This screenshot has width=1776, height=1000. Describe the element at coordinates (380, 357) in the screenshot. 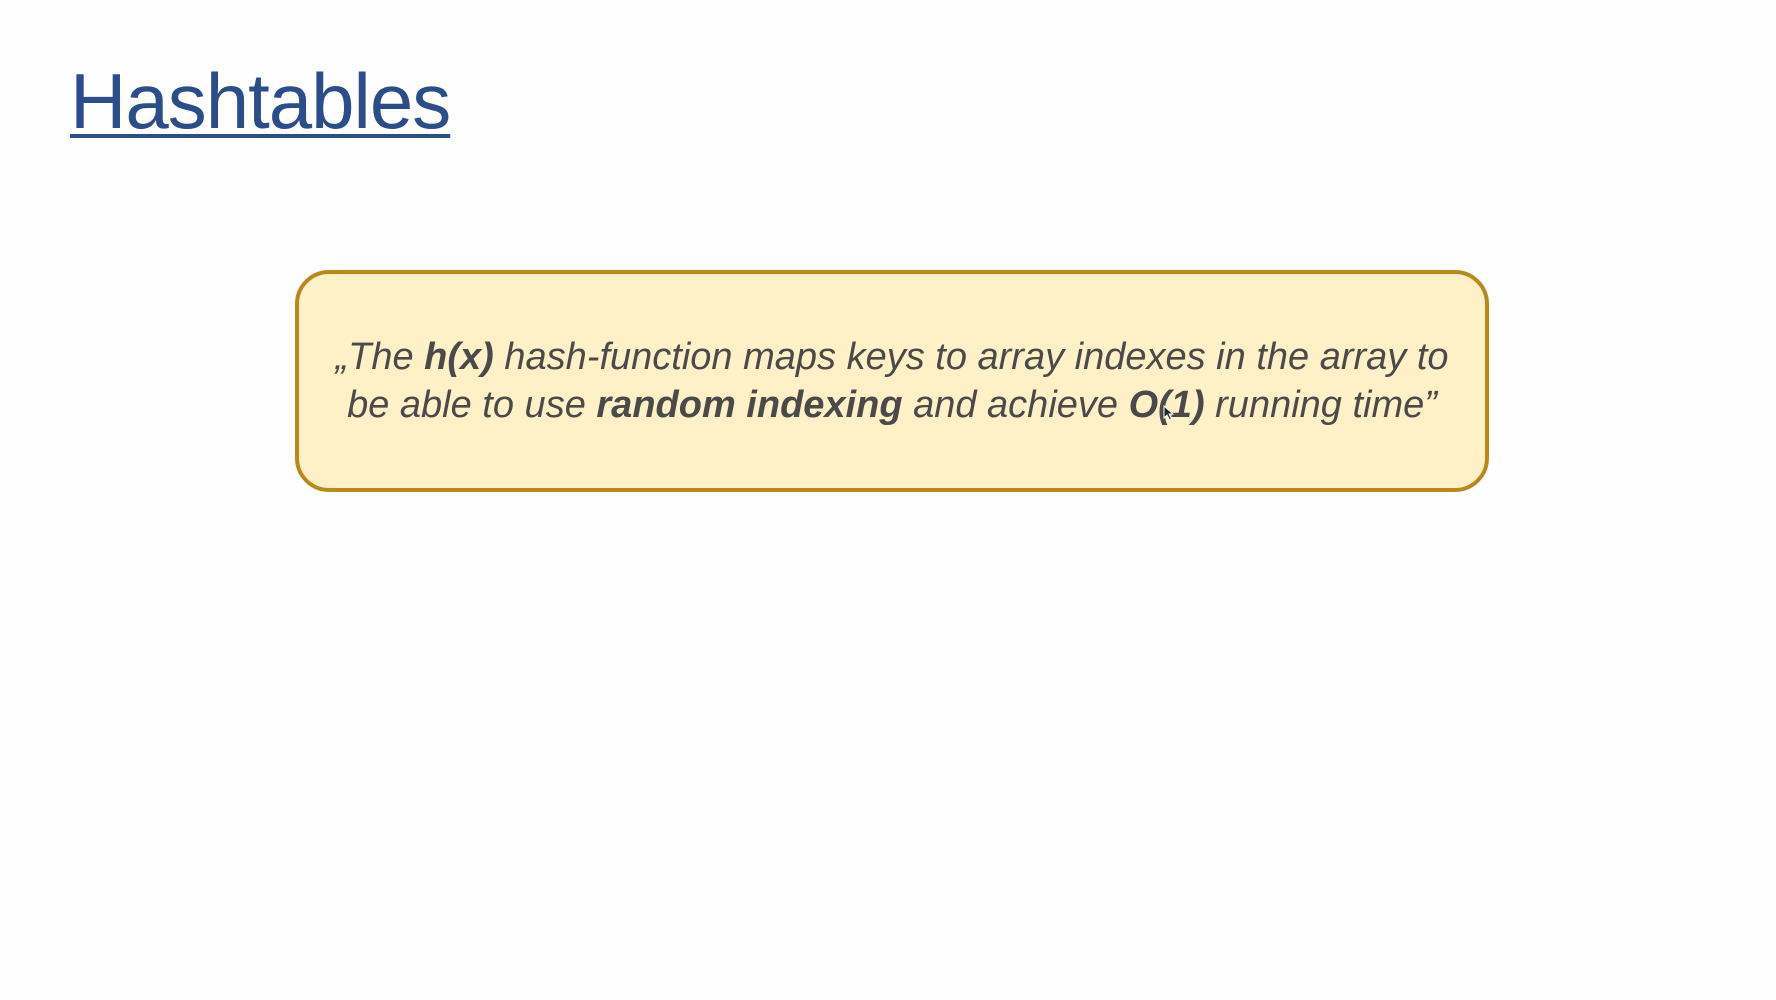

I see `quote-segment: „The` at that location.